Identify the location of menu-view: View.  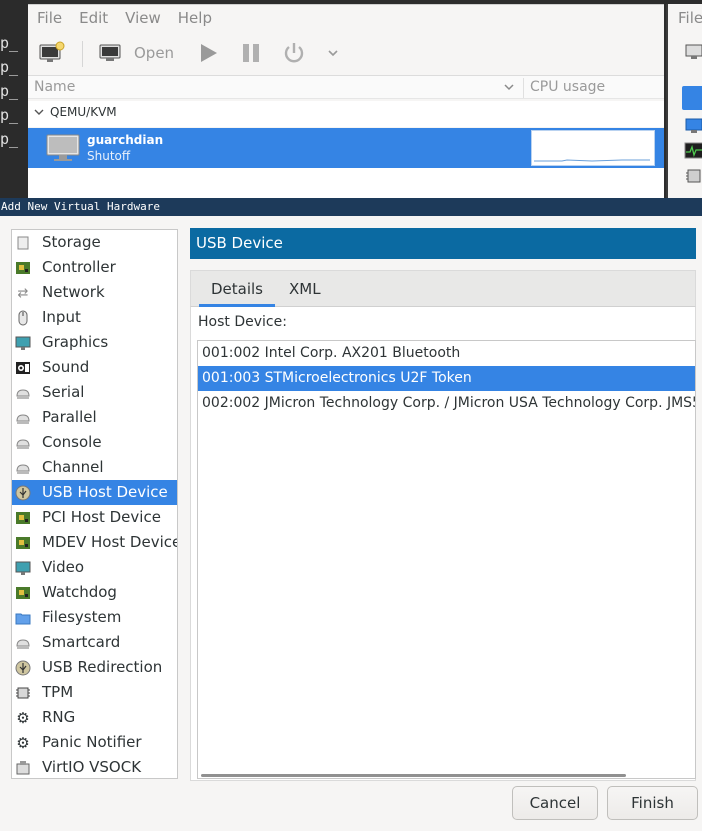
(143, 18).